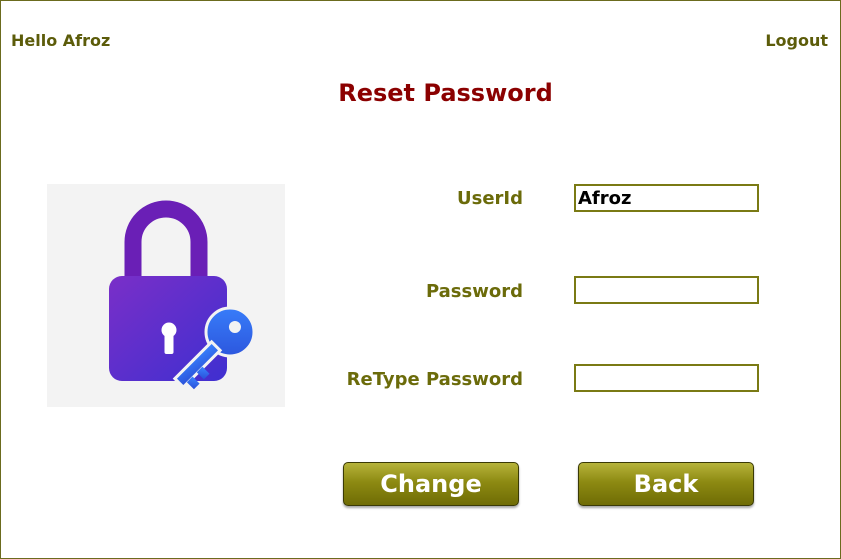  Describe the element at coordinates (445, 93) in the screenshot. I see `page-title: Reset Password` at that location.